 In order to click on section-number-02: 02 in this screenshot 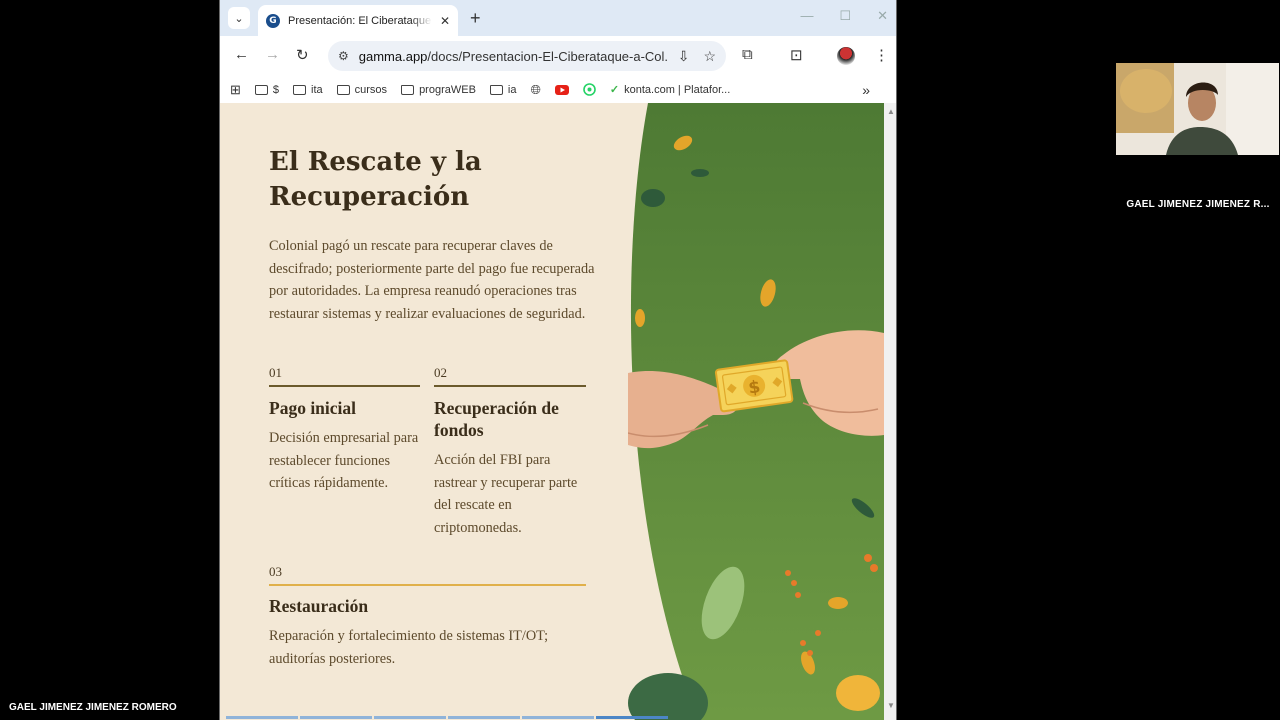, I will do `click(440, 372)`.